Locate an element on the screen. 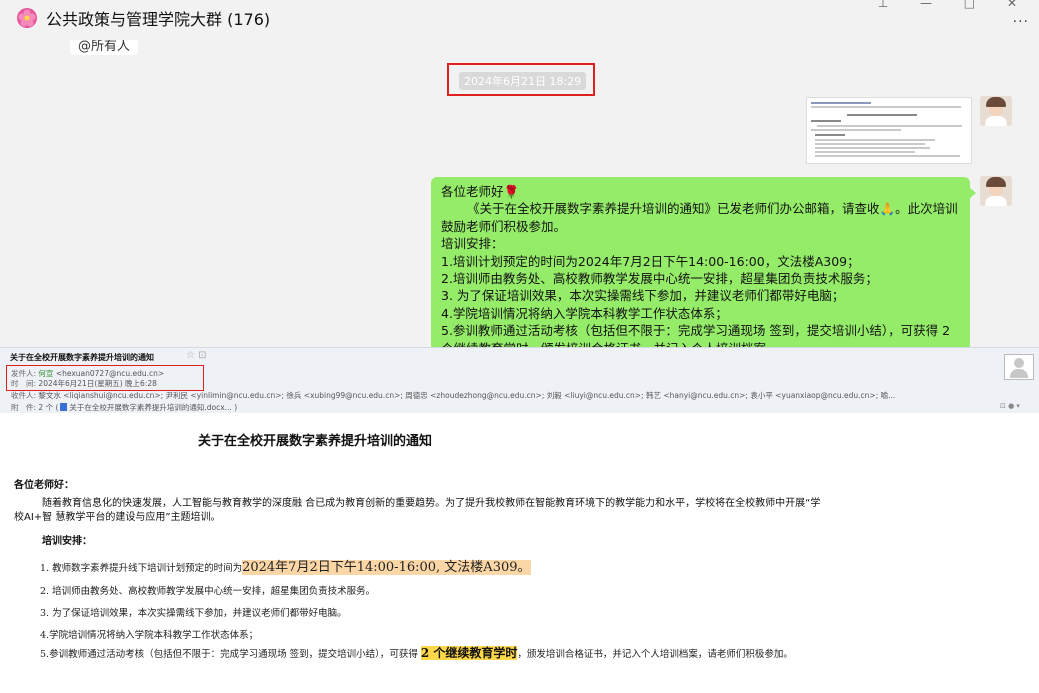 The image size is (1039, 693). doc-item-2: 2. 培训师由教务处、高校教师教学发展中心统一安排，超星集团负责技术服务。 is located at coordinates (208, 591).